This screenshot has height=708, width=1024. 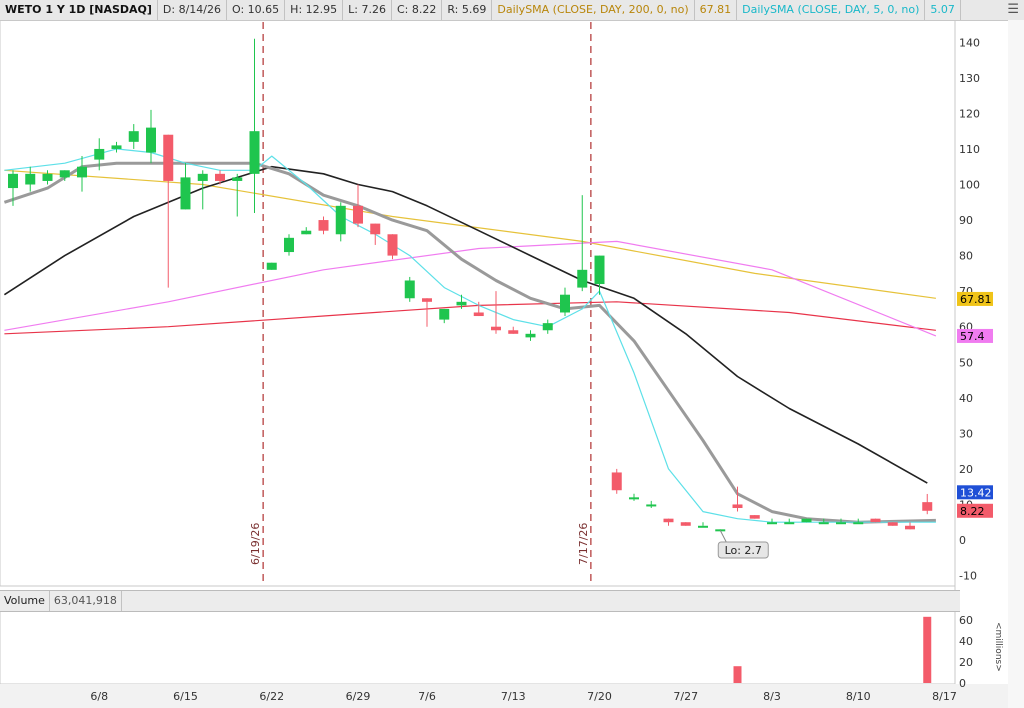 I want to click on time-tick-label: 6/15, so click(x=185, y=696).